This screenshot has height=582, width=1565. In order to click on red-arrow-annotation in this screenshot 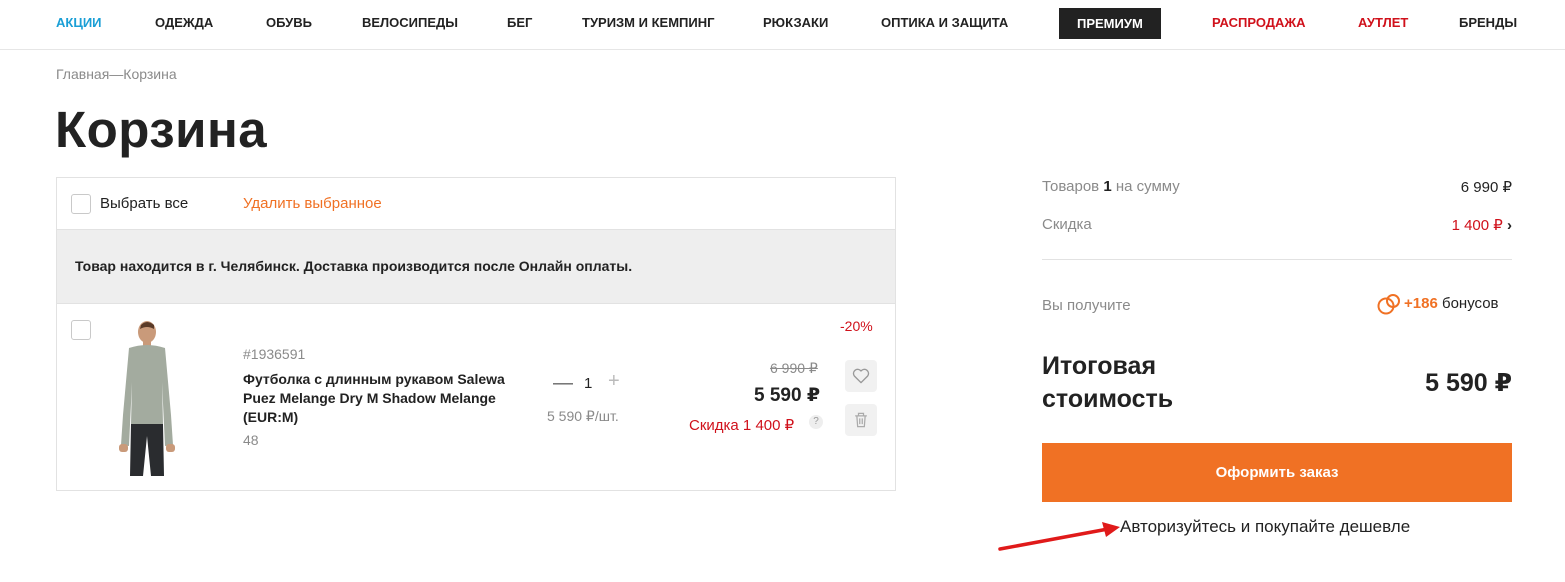, I will do `click(1059, 536)`.